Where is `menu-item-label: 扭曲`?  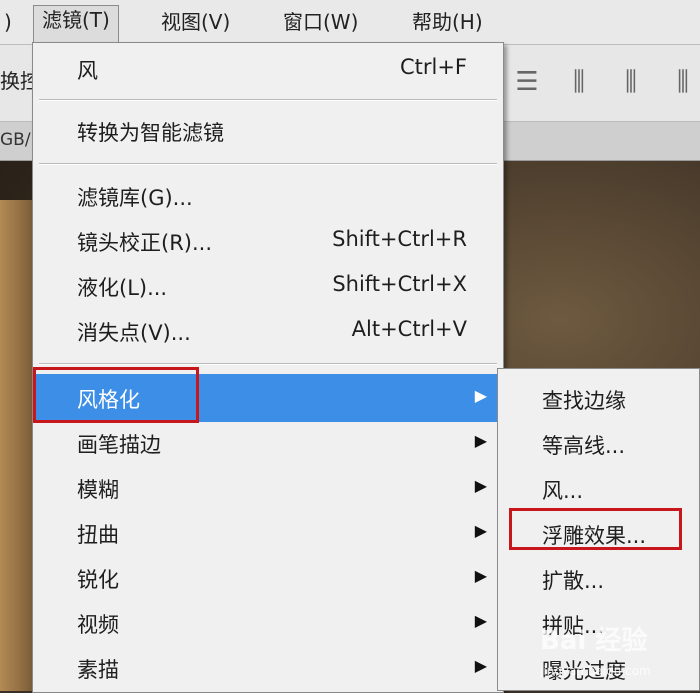
menu-item-label: 扭曲 is located at coordinates (98, 535).